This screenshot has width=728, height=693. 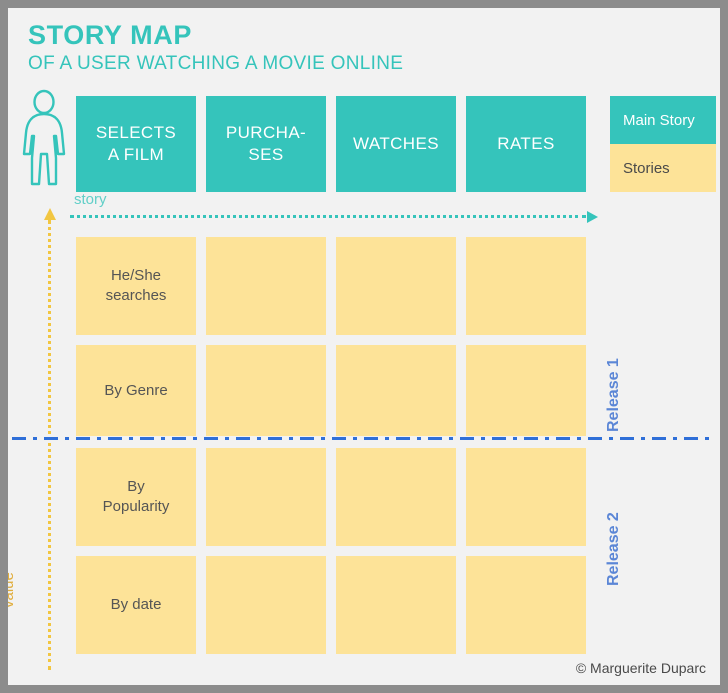 I want to click on main-story-card-purchases: PURCHA- SES, so click(x=266, y=144).